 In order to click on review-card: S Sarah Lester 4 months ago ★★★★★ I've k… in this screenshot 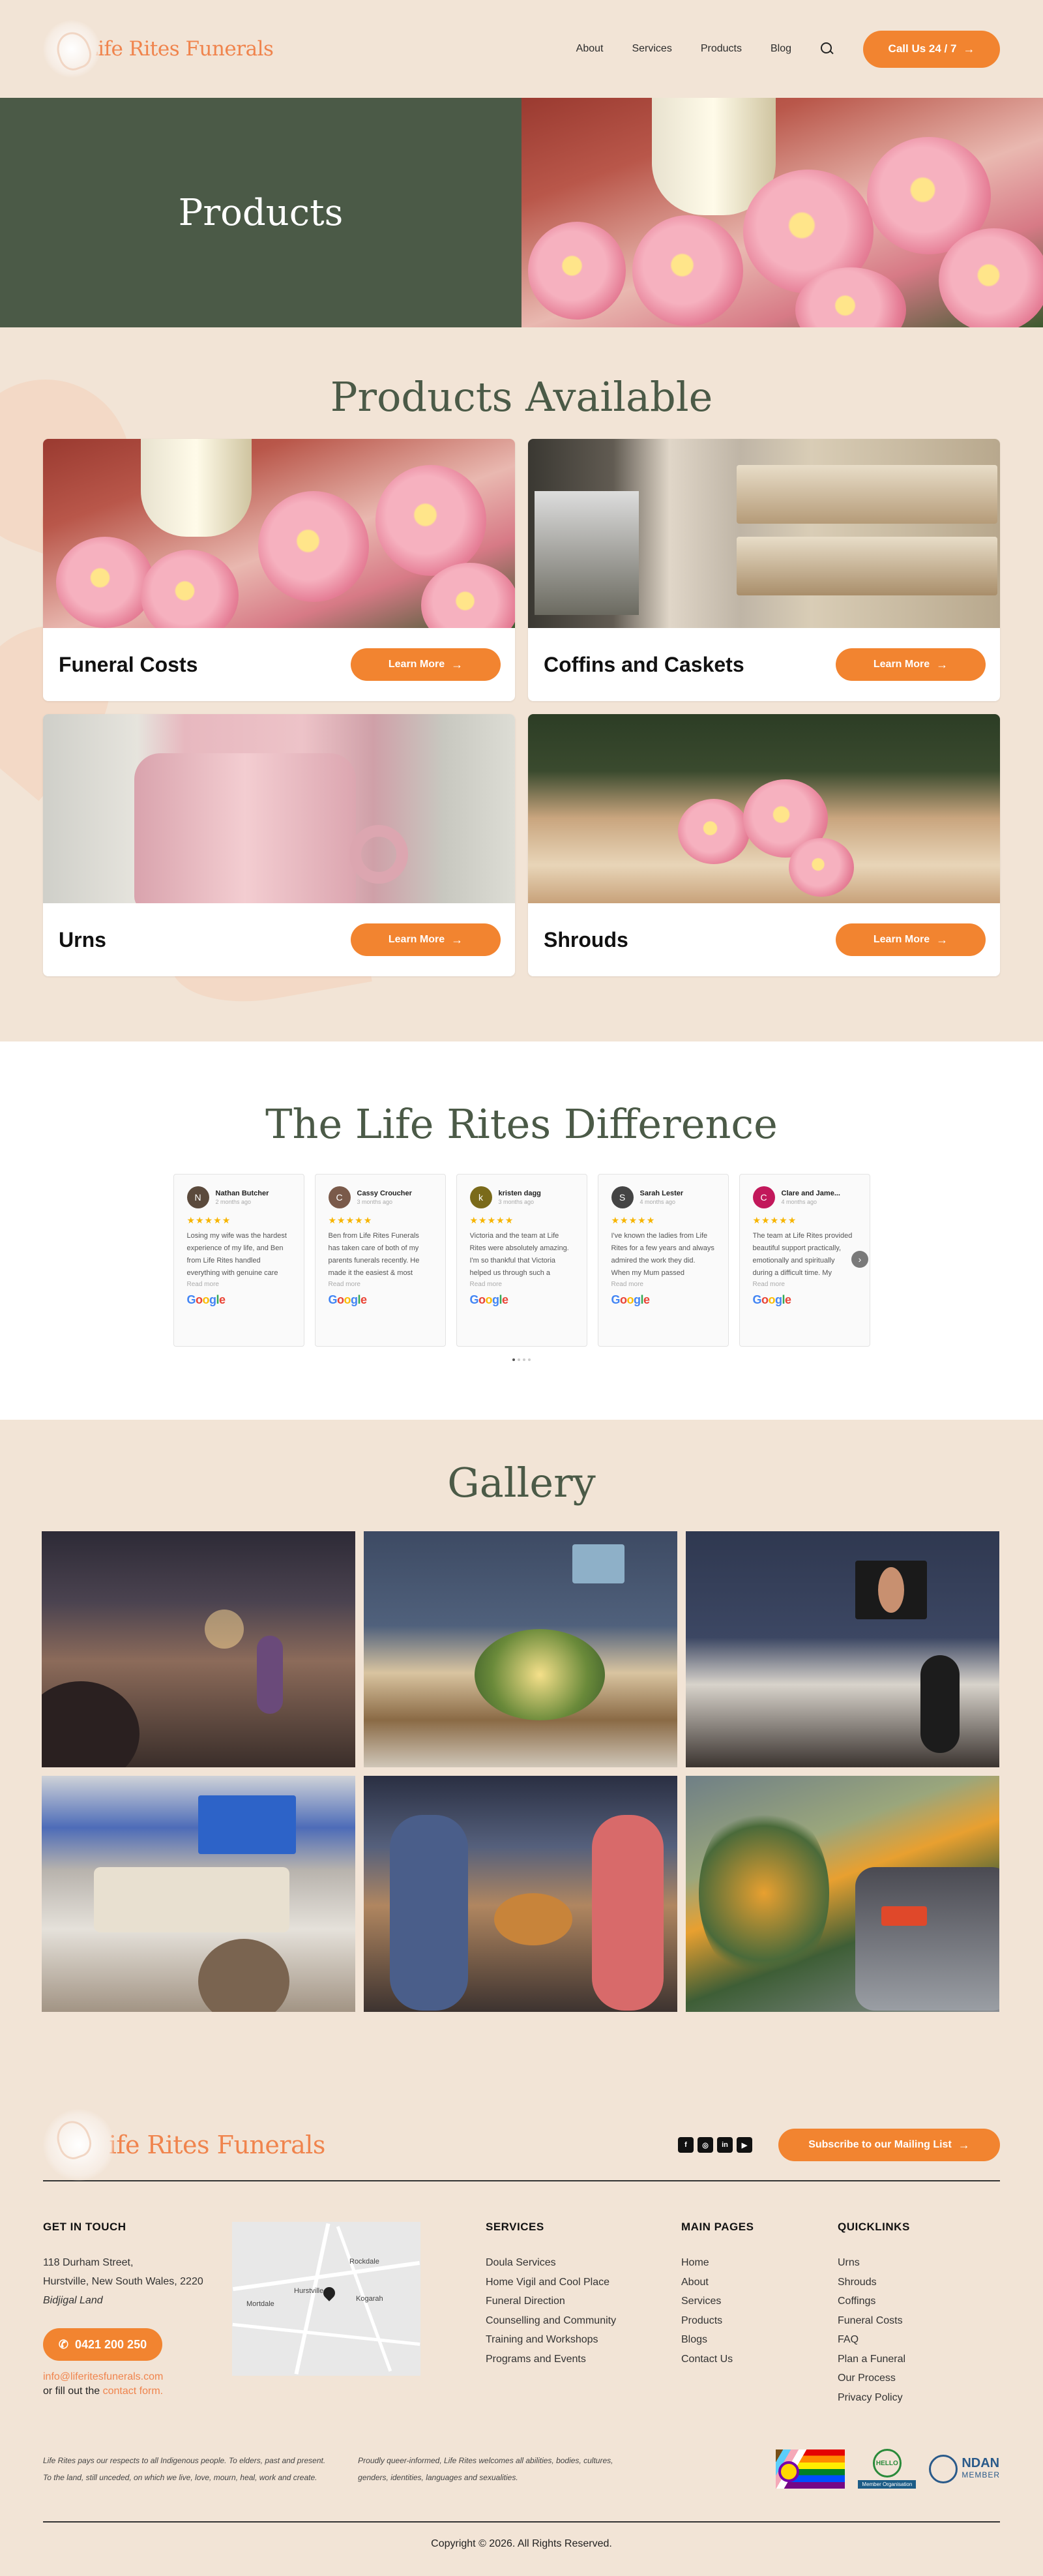, I will do `click(663, 1260)`.